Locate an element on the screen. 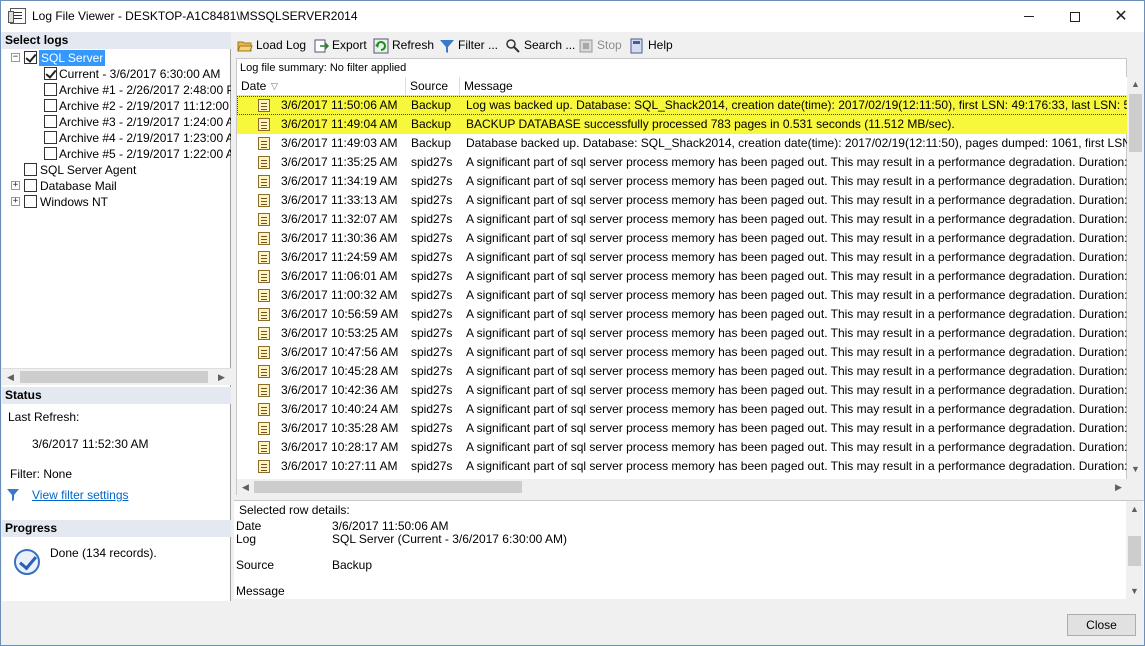 The width and height of the screenshot is (1145, 646). last-refresh-value: 3/6/2017 11:52:30 AM is located at coordinates (90, 444).